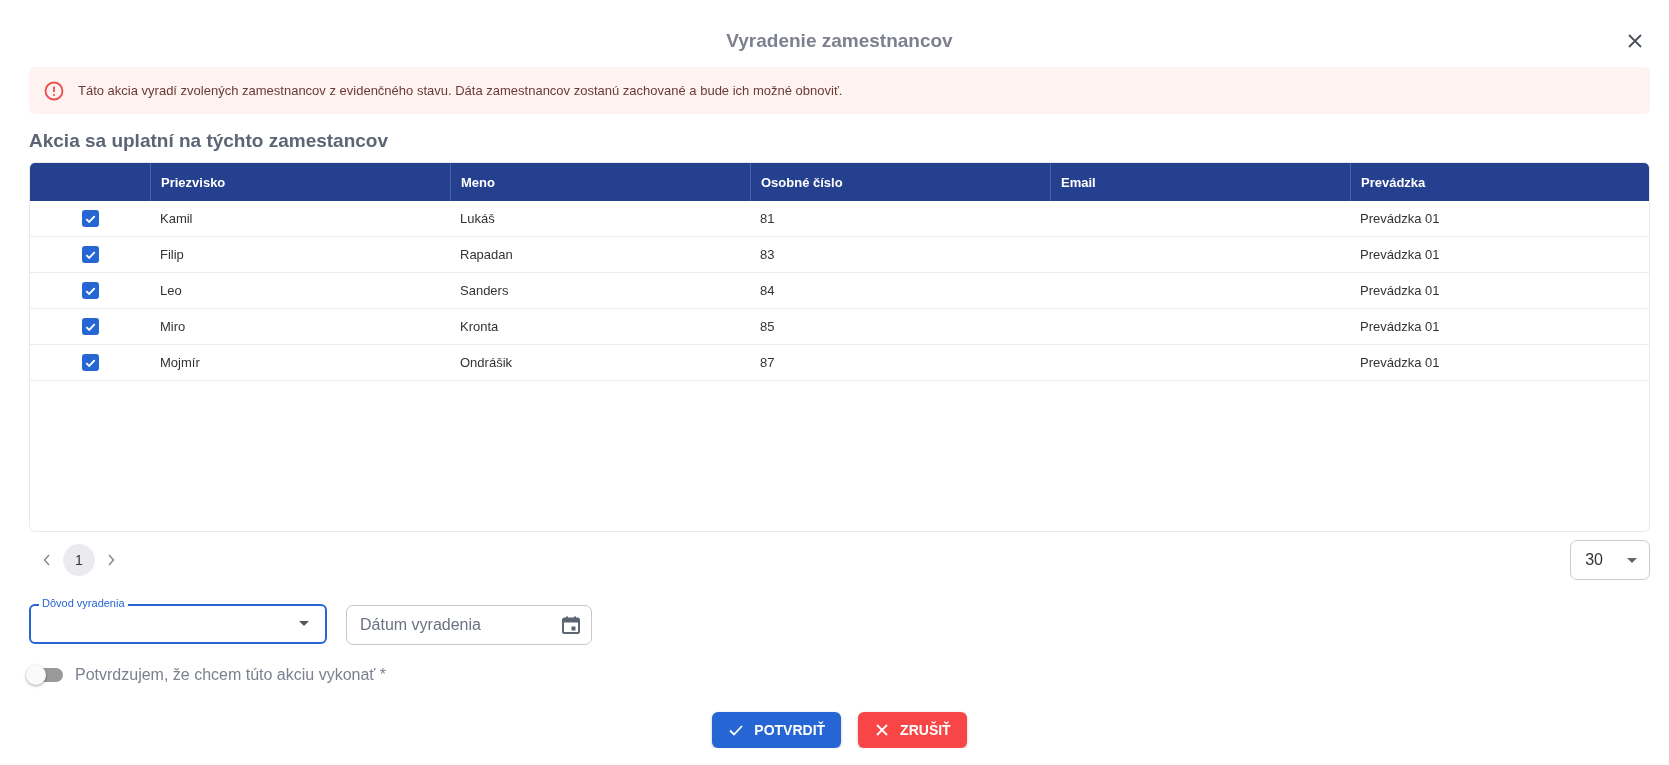 The image size is (1669, 765). What do you see at coordinates (469, 625) in the screenshot?
I see `date-field: Dátum vyradenia` at bounding box center [469, 625].